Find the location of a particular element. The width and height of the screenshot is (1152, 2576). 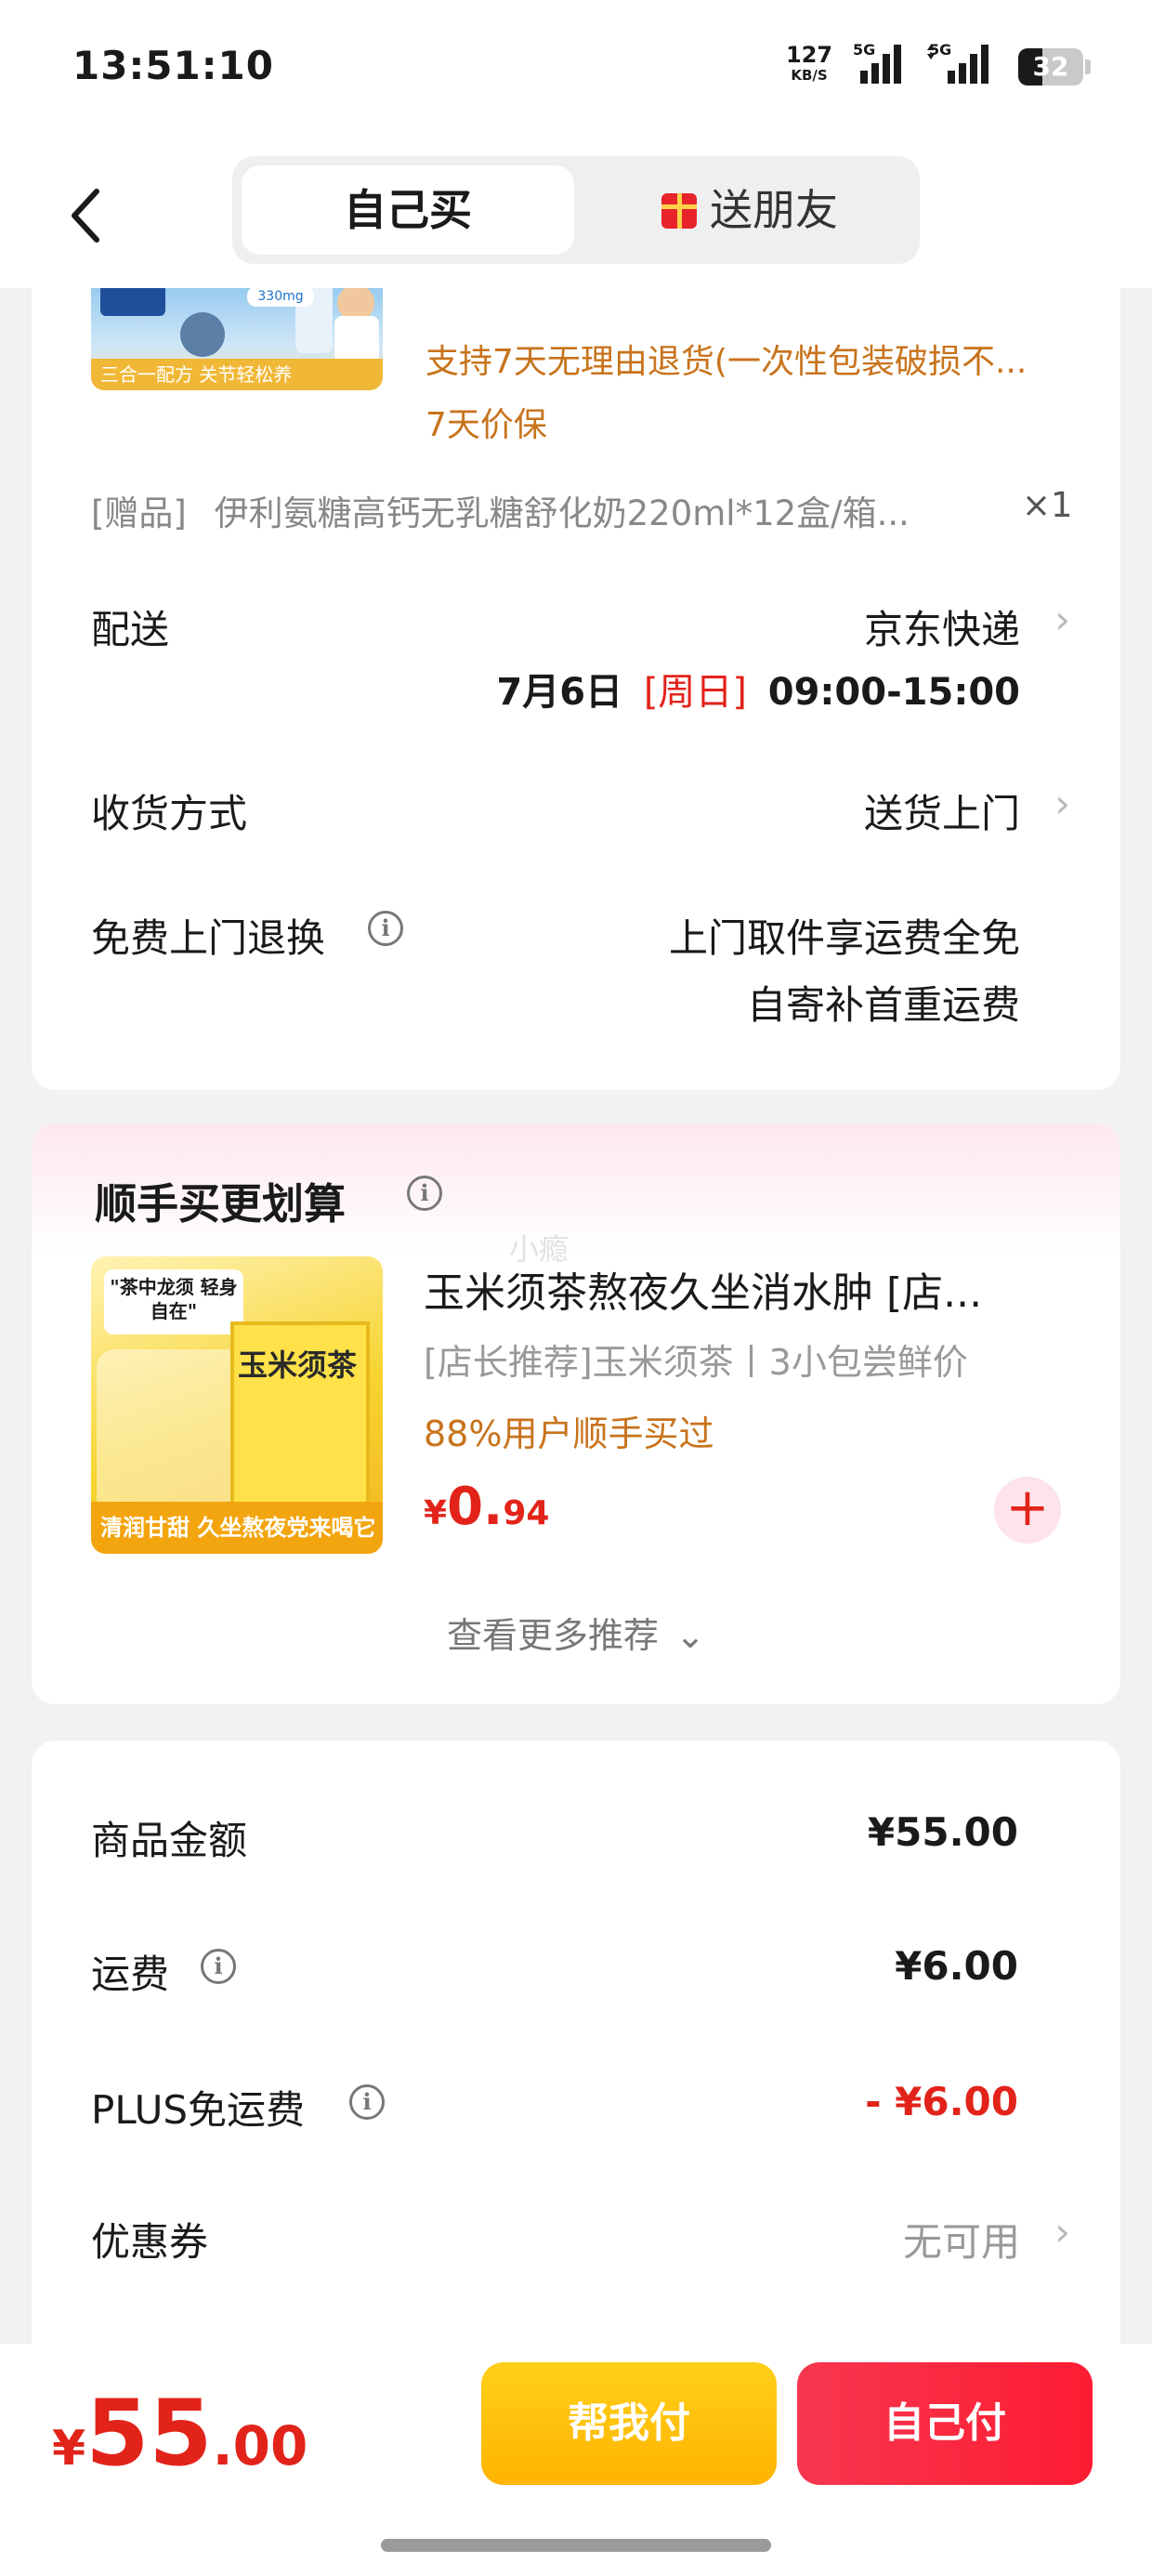

checkout-bar: ¥55.00 帮我付 自己付 is located at coordinates (576, 2460).